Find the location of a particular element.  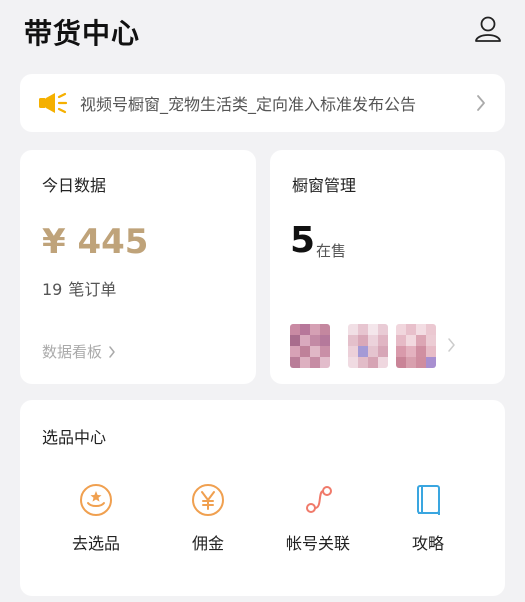

on-sale-label: 在售 is located at coordinates (331, 251).